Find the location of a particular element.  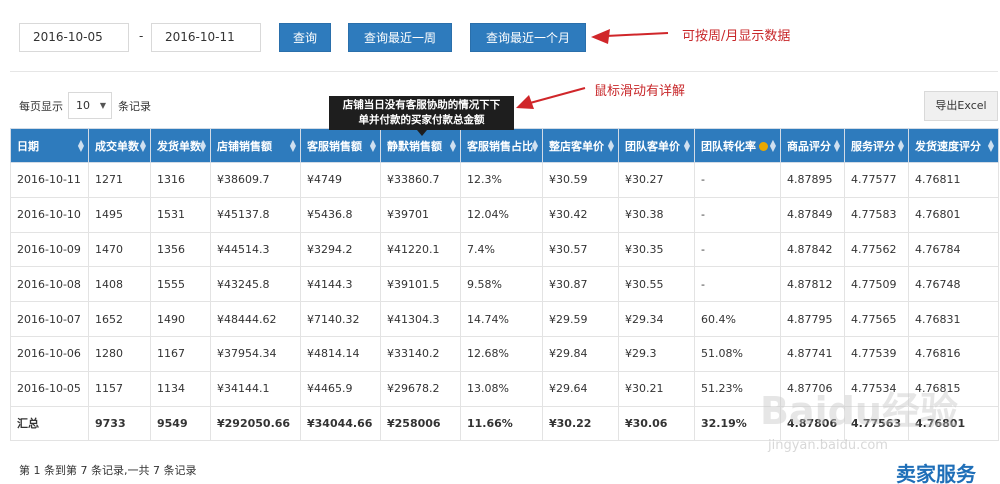

column-header: 发货单数 ▲ ▼ is located at coordinates (180, 145).